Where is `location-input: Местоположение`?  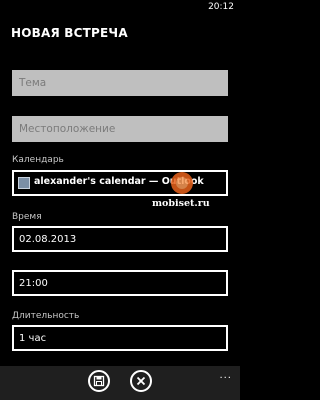 location-input: Местоположение is located at coordinates (120, 129).